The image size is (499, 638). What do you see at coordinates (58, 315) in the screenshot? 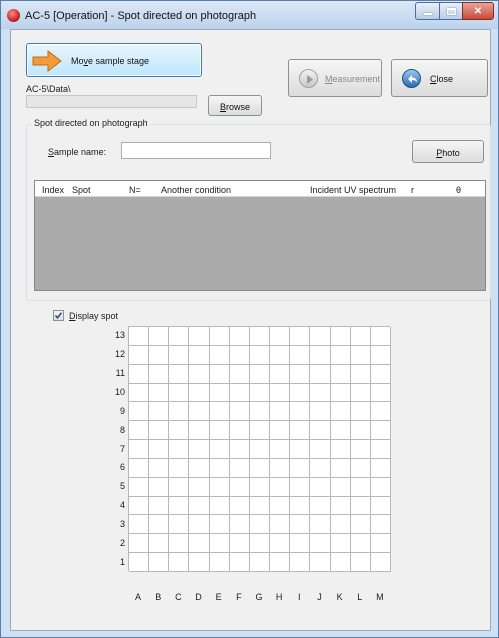
I see `display-spot-checkbox` at bounding box center [58, 315].